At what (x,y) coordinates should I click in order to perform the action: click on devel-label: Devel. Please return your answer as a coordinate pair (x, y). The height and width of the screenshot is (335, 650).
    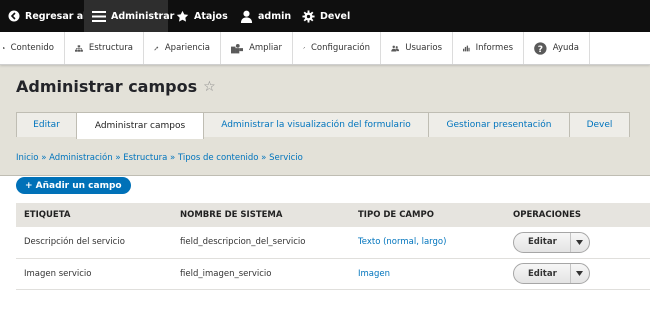
    Looking at the image, I should click on (335, 16).